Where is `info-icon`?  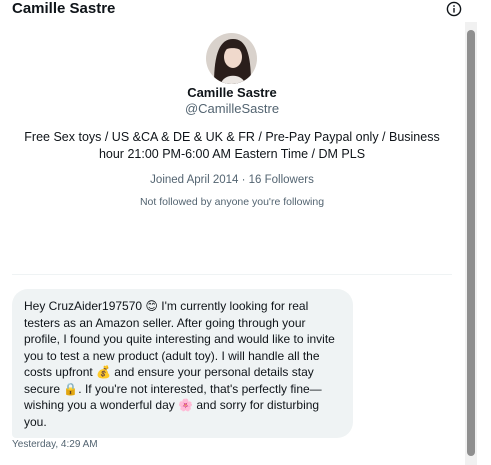 info-icon is located at coordinates (454, 9).